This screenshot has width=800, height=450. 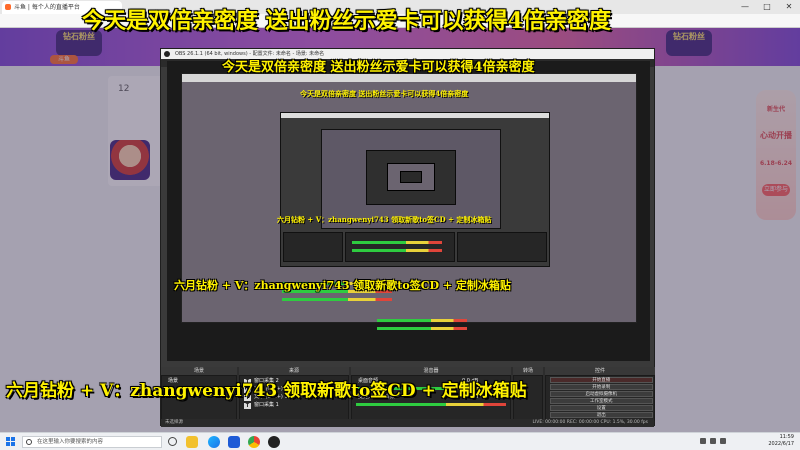 What do you see at coordinates (266, 405) in the screenshot?
I see `source-label: 窗口采集 1` at bounding box center [266, 405].